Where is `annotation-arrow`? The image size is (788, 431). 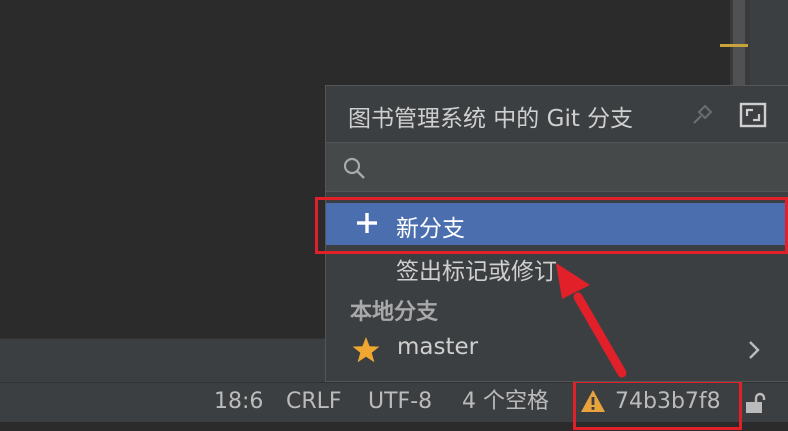 annotation-arrow is located at coordinates (591, 320).